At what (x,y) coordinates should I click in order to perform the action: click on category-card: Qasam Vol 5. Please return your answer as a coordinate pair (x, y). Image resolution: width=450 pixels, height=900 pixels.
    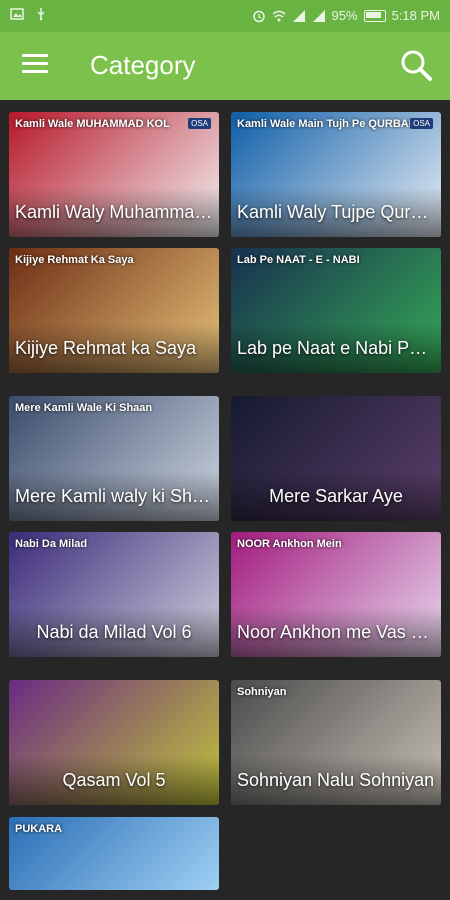
    Looking at the image, I should click on (114, 742).